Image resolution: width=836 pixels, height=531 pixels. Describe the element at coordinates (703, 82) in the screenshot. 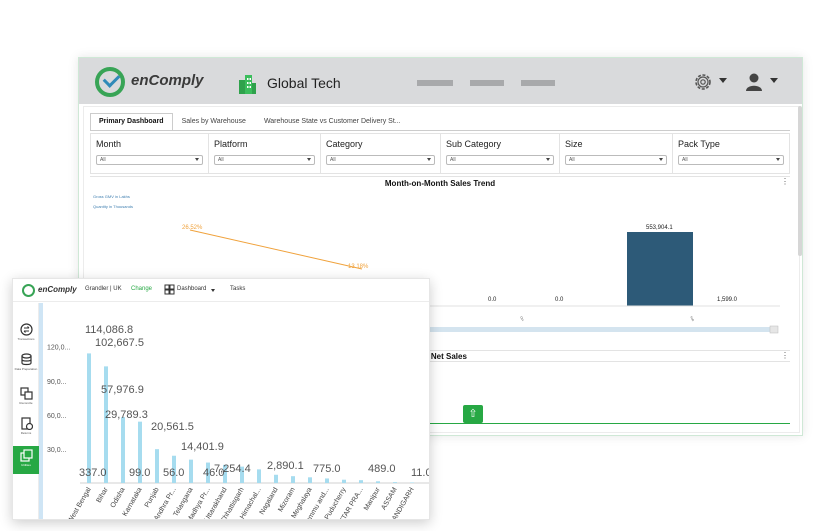

I see `gear-icon` at that location.